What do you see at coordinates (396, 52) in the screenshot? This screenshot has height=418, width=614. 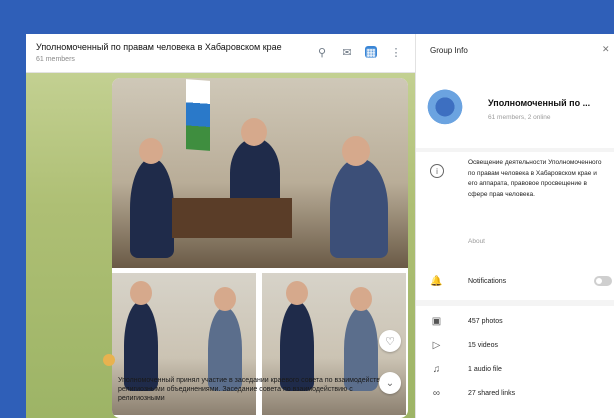 I see `more-menu-icon: ⋮` at bounding box center [396, 52].